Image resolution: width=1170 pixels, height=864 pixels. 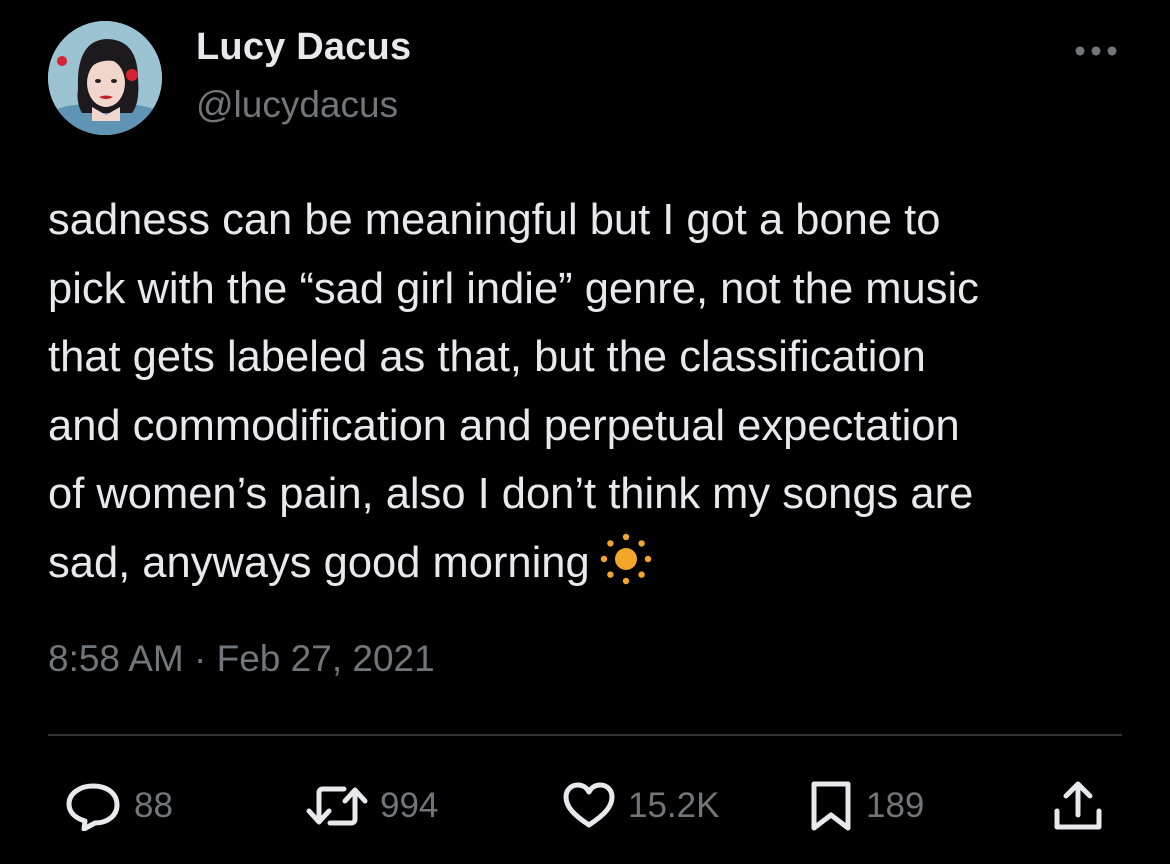 I want to click on sun-icon, so click(x=626, y=559).